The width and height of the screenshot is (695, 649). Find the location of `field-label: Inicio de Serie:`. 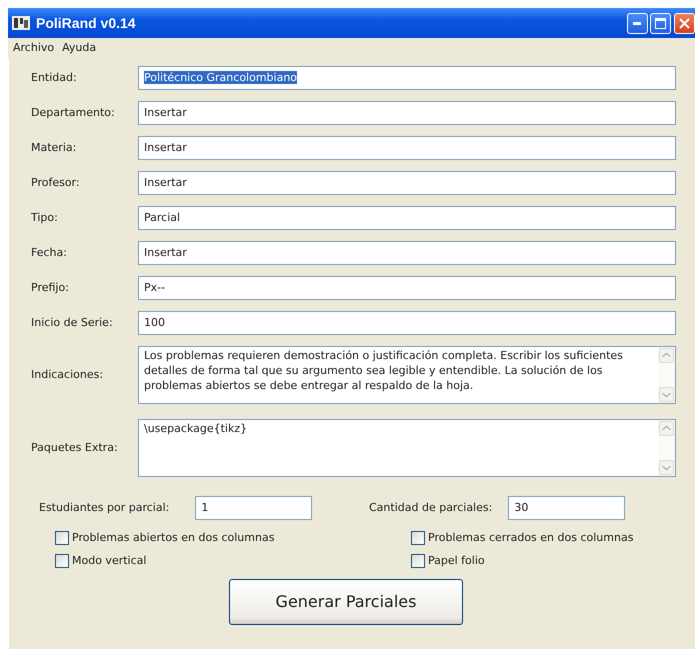

field-label: Inicio de Serie: is located at coordinates (72, 322).